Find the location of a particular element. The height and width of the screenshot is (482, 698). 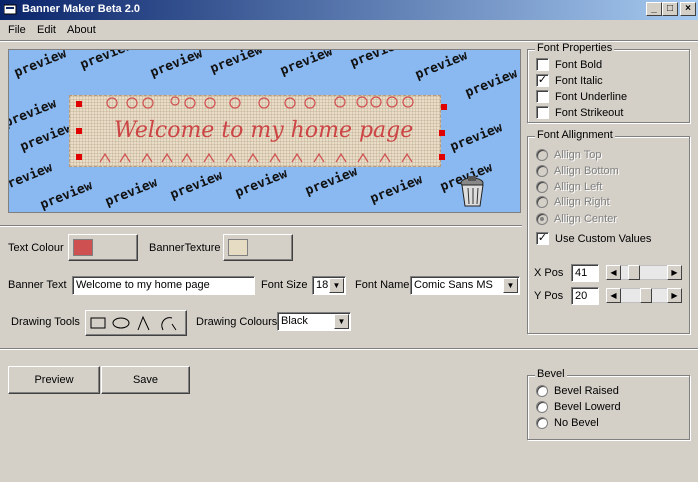

align-left-radio: Allign Left is located at coordinates (569, 187).